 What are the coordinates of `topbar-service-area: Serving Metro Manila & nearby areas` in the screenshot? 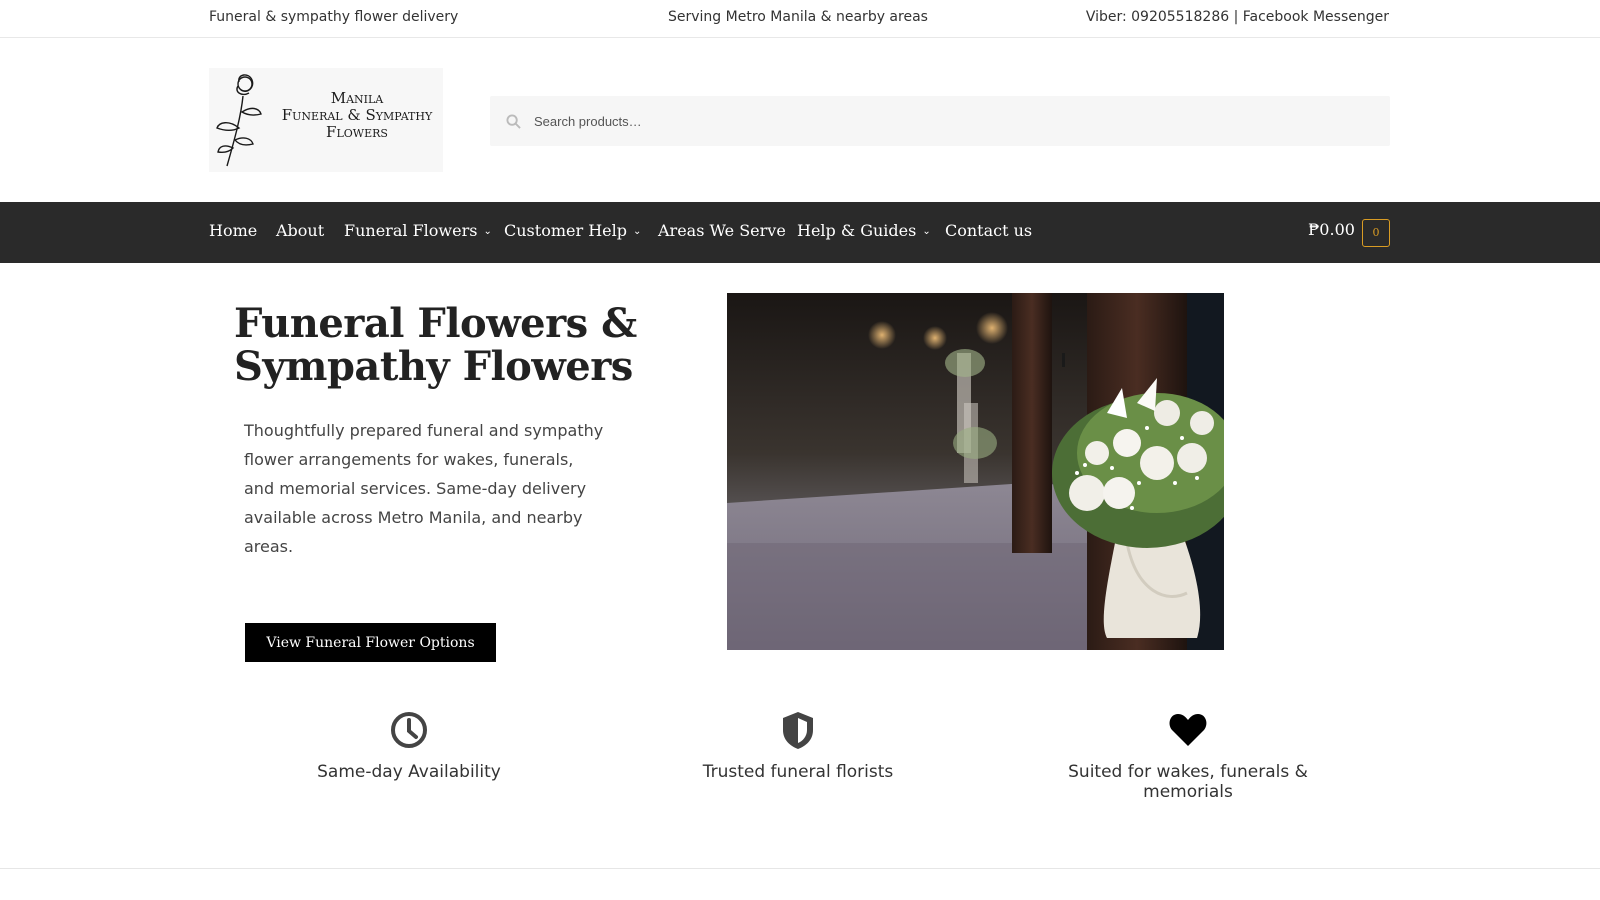 It's located at (798, 17).